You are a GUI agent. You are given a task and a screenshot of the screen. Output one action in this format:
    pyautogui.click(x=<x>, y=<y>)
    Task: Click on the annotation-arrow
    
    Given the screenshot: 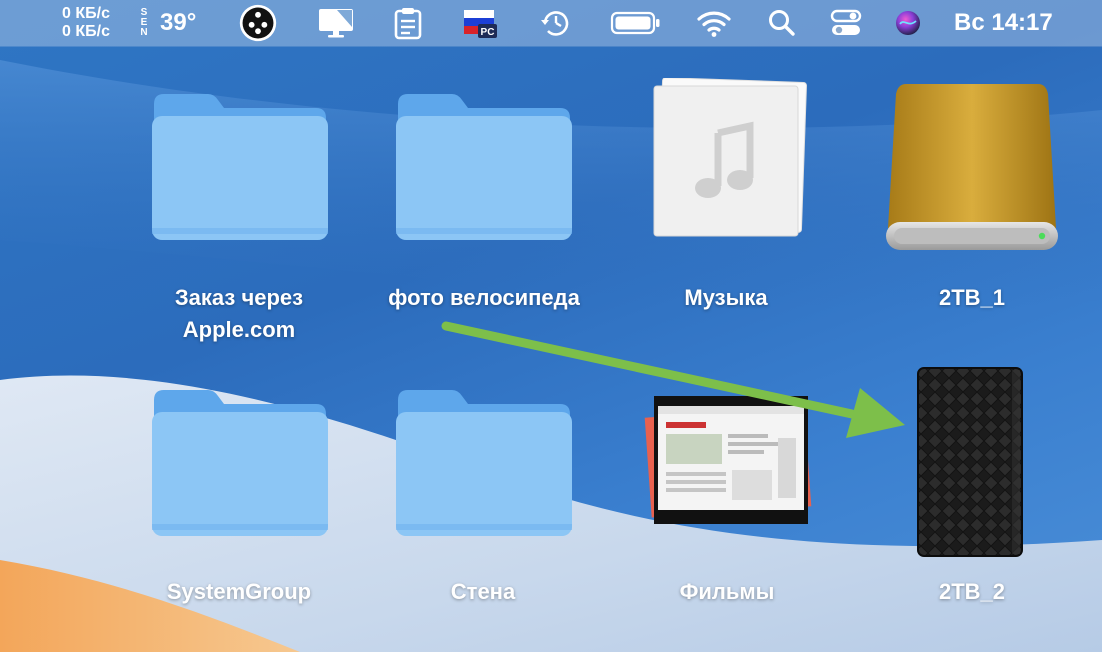 What is the action you would take?
    pyautogui.click(x=673, y=379)
    